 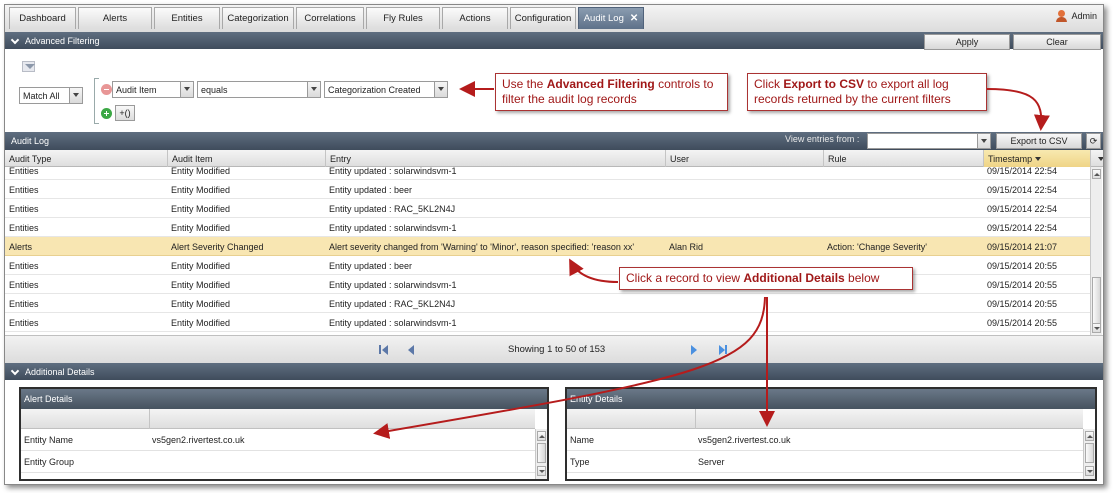 I want to click on view-entries-select: Today, so click(x=929, y=141).